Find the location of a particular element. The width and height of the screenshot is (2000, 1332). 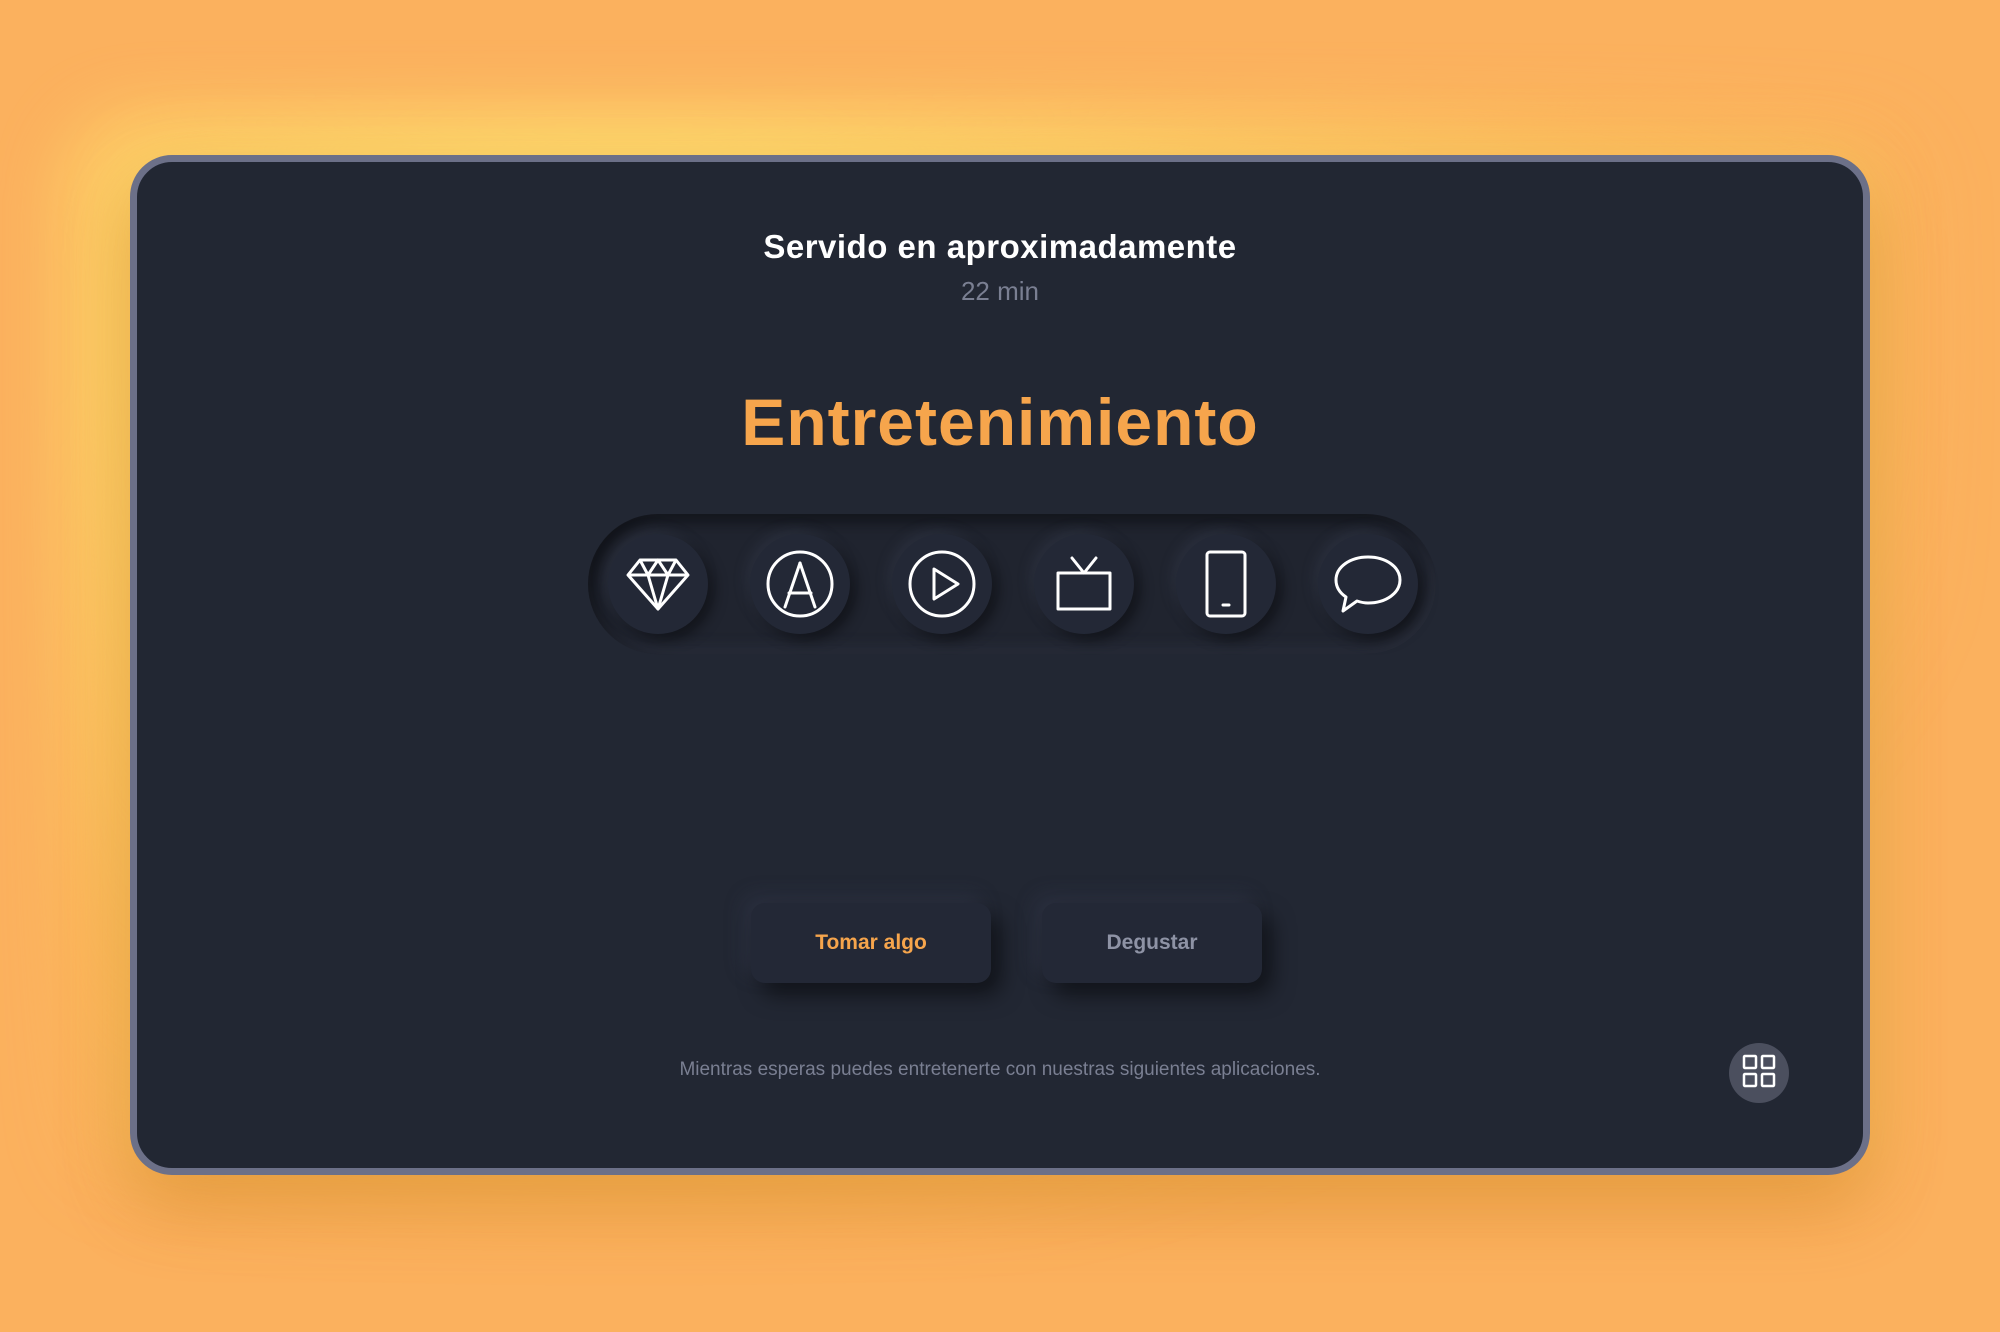

phone-icon is located at coordinates (1226, 584).